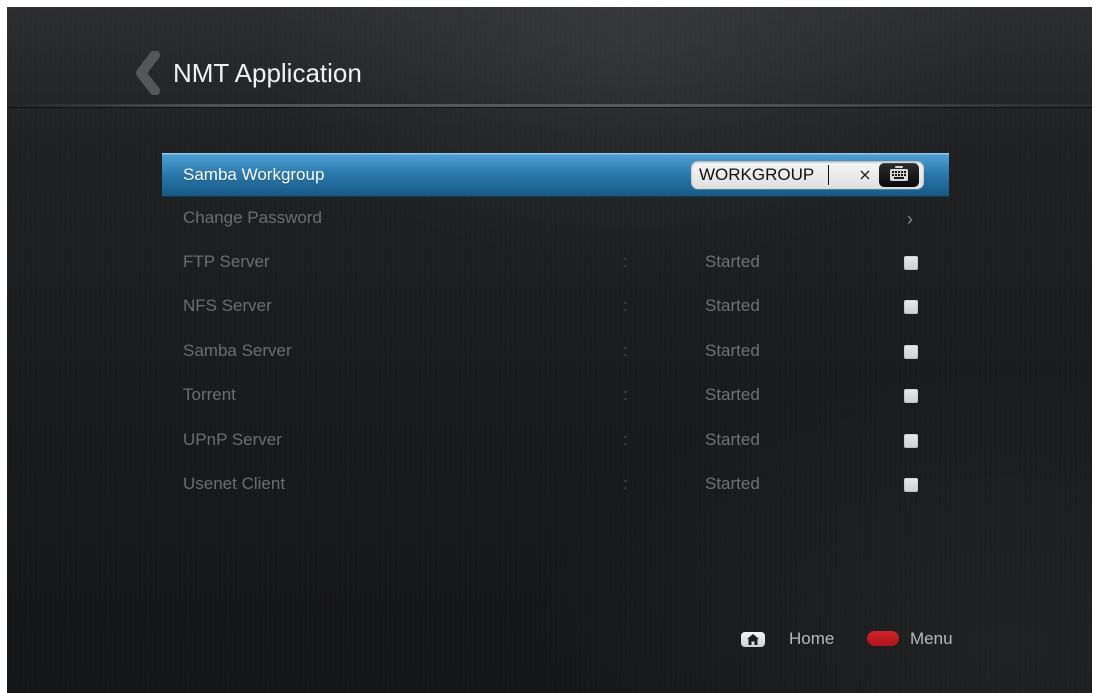  Describe the element at coordinates (828, 175) in the screenshot. I see `text-cursor` at that location.